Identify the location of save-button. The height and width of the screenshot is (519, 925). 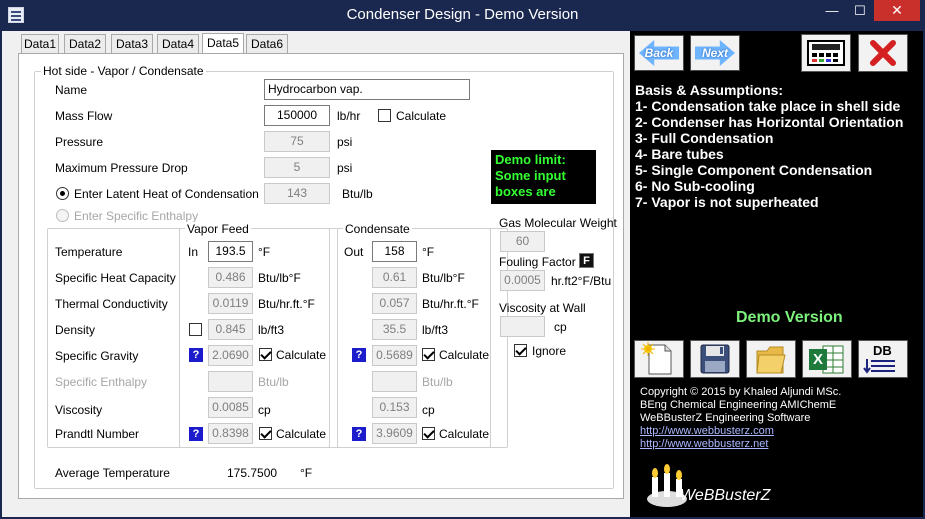
(715, 359).